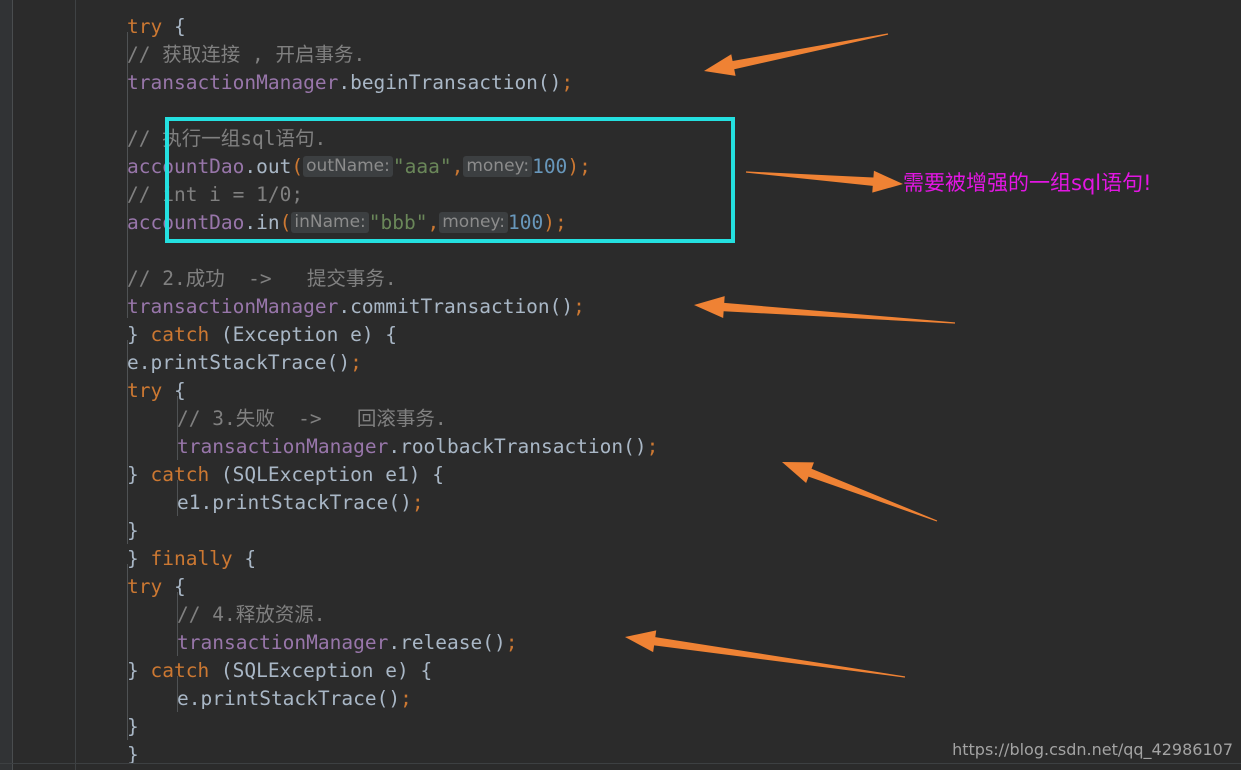 This screenshot has height=770, width=1241. Describe the element at coordinates (620, 279) in the screenshot. I see `code-line: // 2.成功 -> 提交事务.` at that location.